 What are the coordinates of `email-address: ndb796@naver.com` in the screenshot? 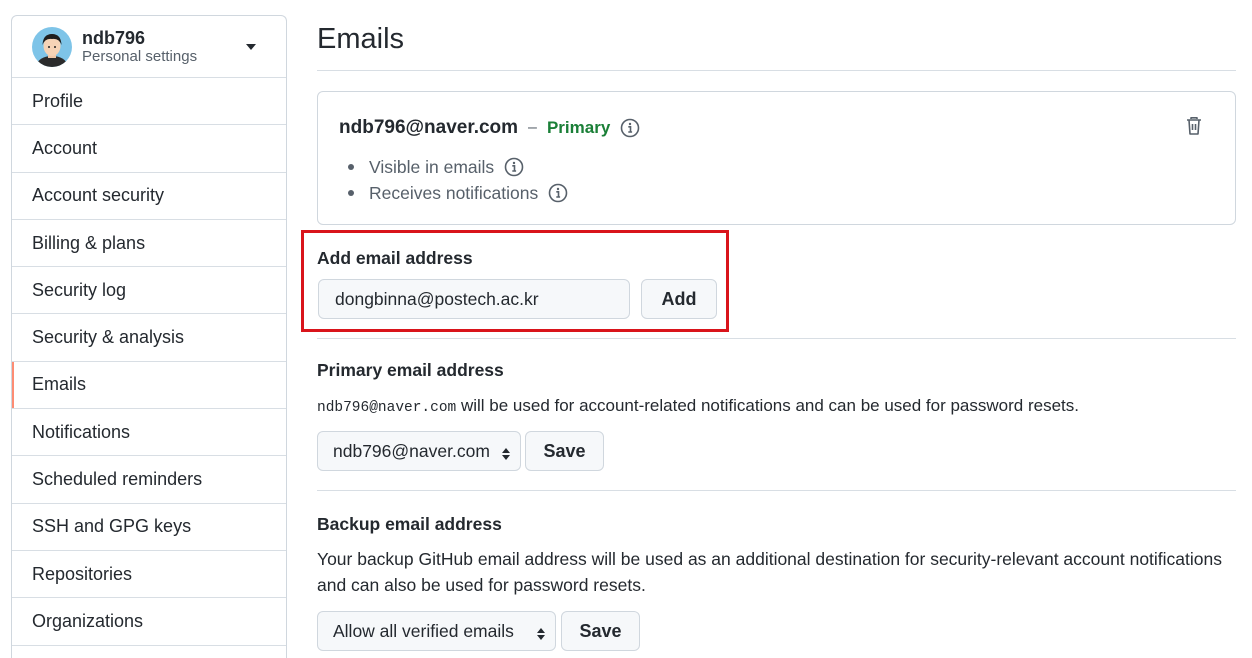 It's located at (429, 127).